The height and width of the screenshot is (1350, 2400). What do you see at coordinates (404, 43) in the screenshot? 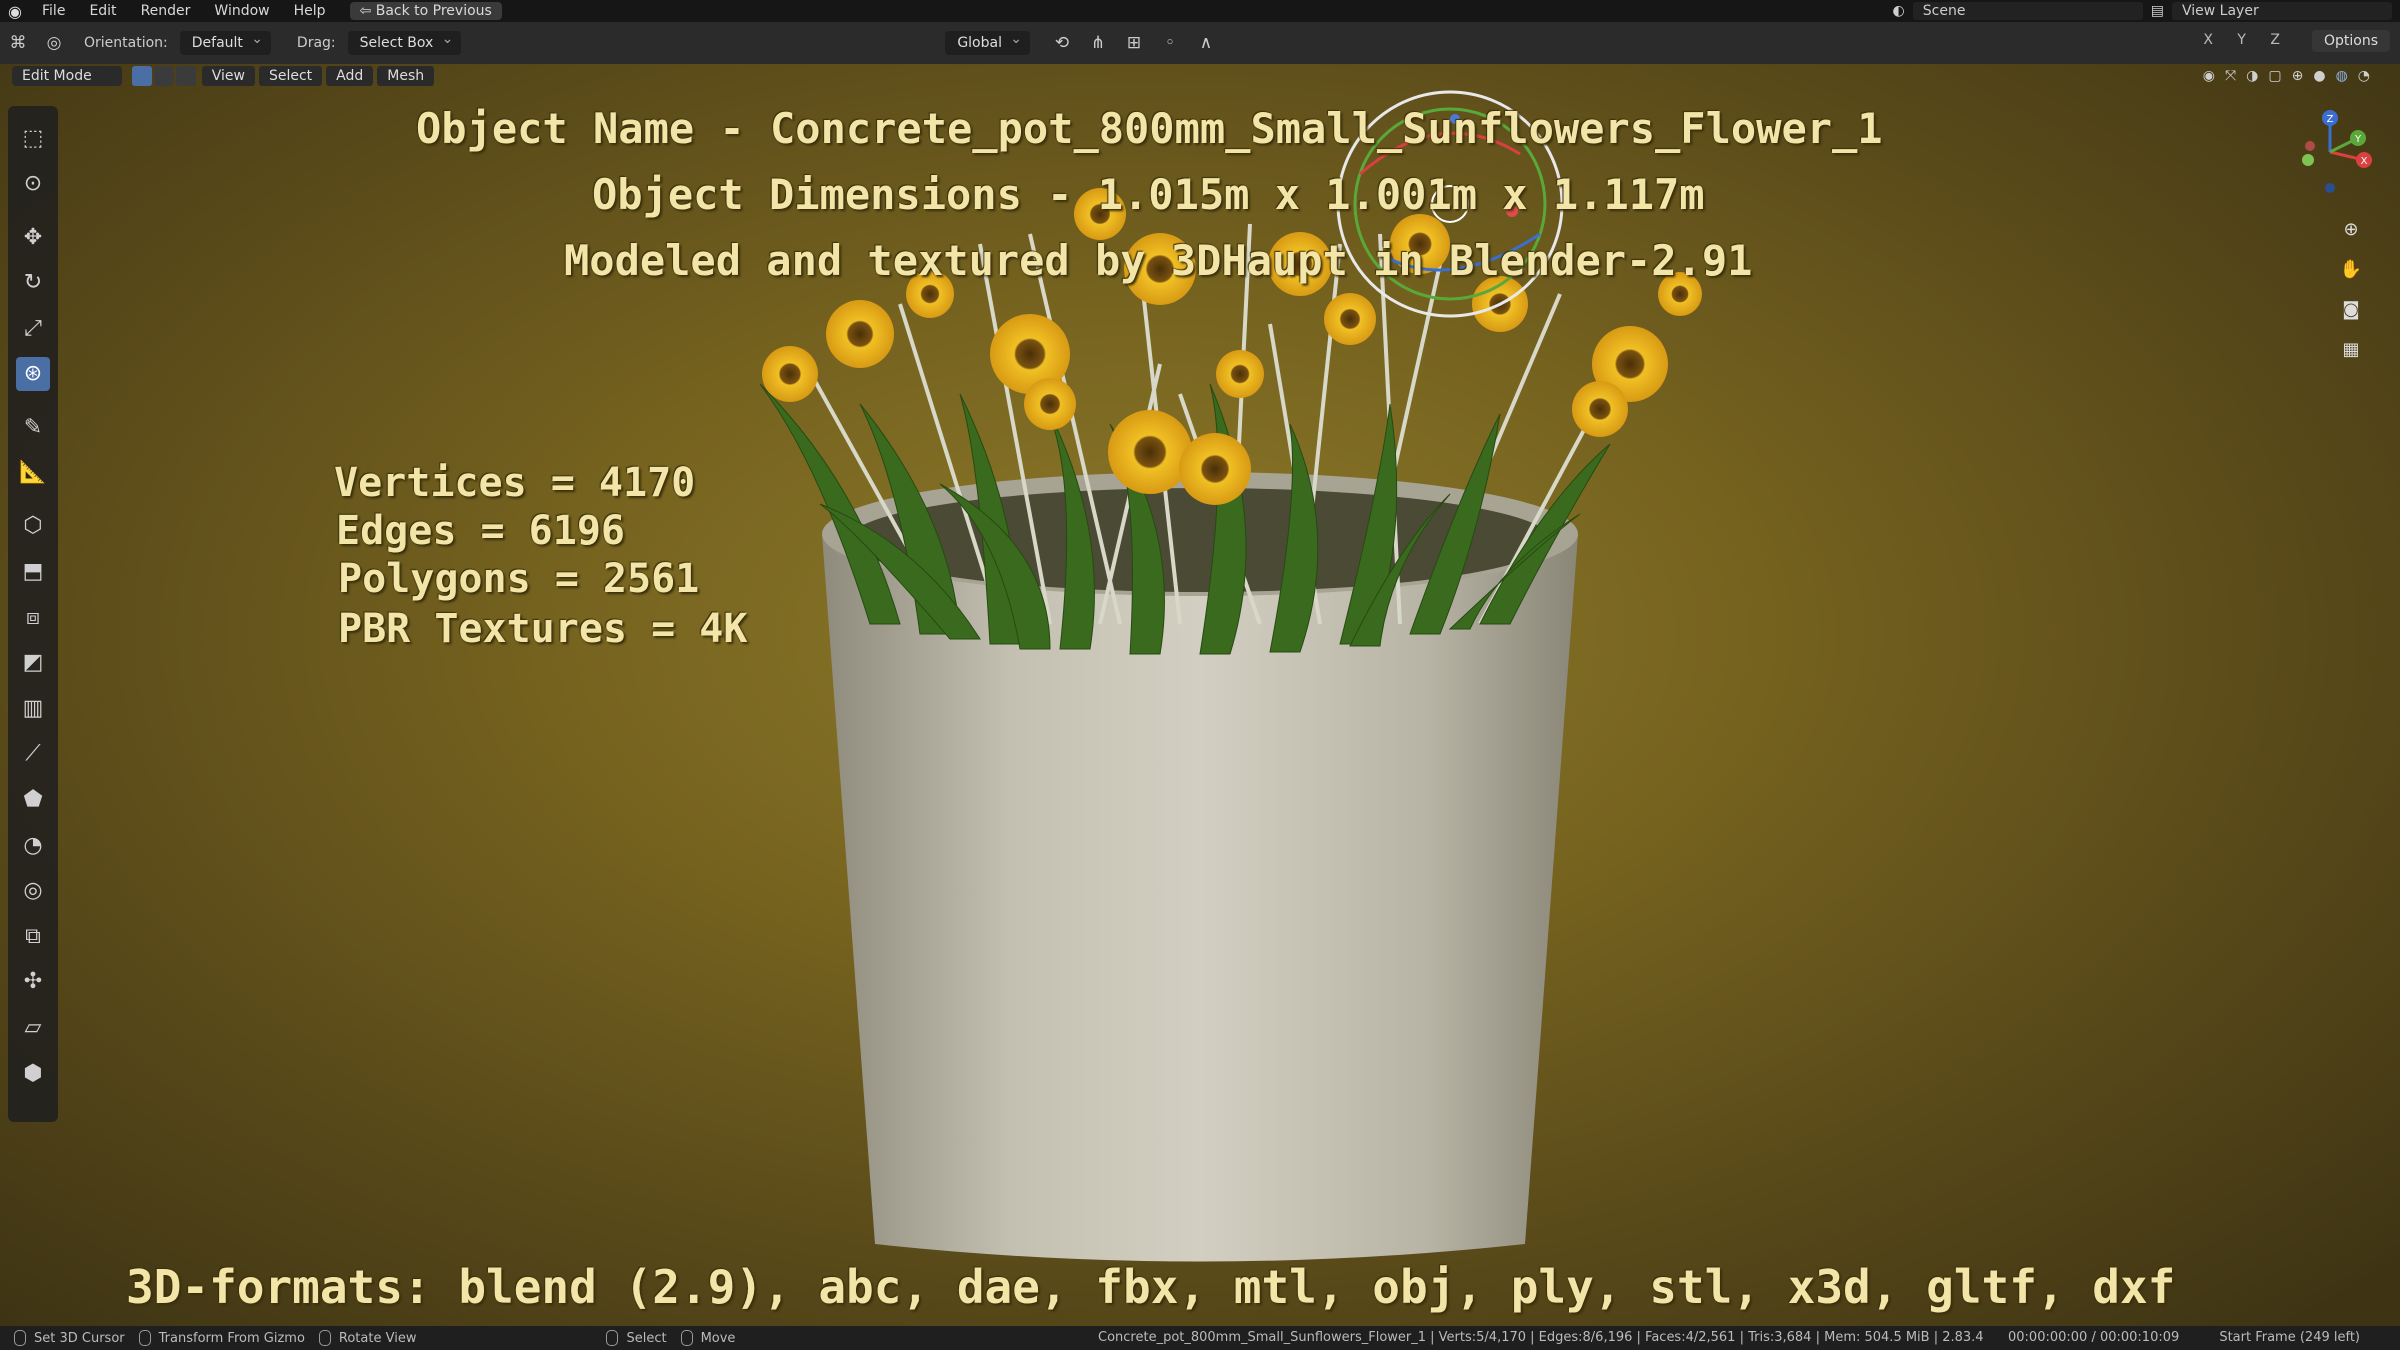
I see `drag-dropdown: Select Box` at bounding box center [404, 43].